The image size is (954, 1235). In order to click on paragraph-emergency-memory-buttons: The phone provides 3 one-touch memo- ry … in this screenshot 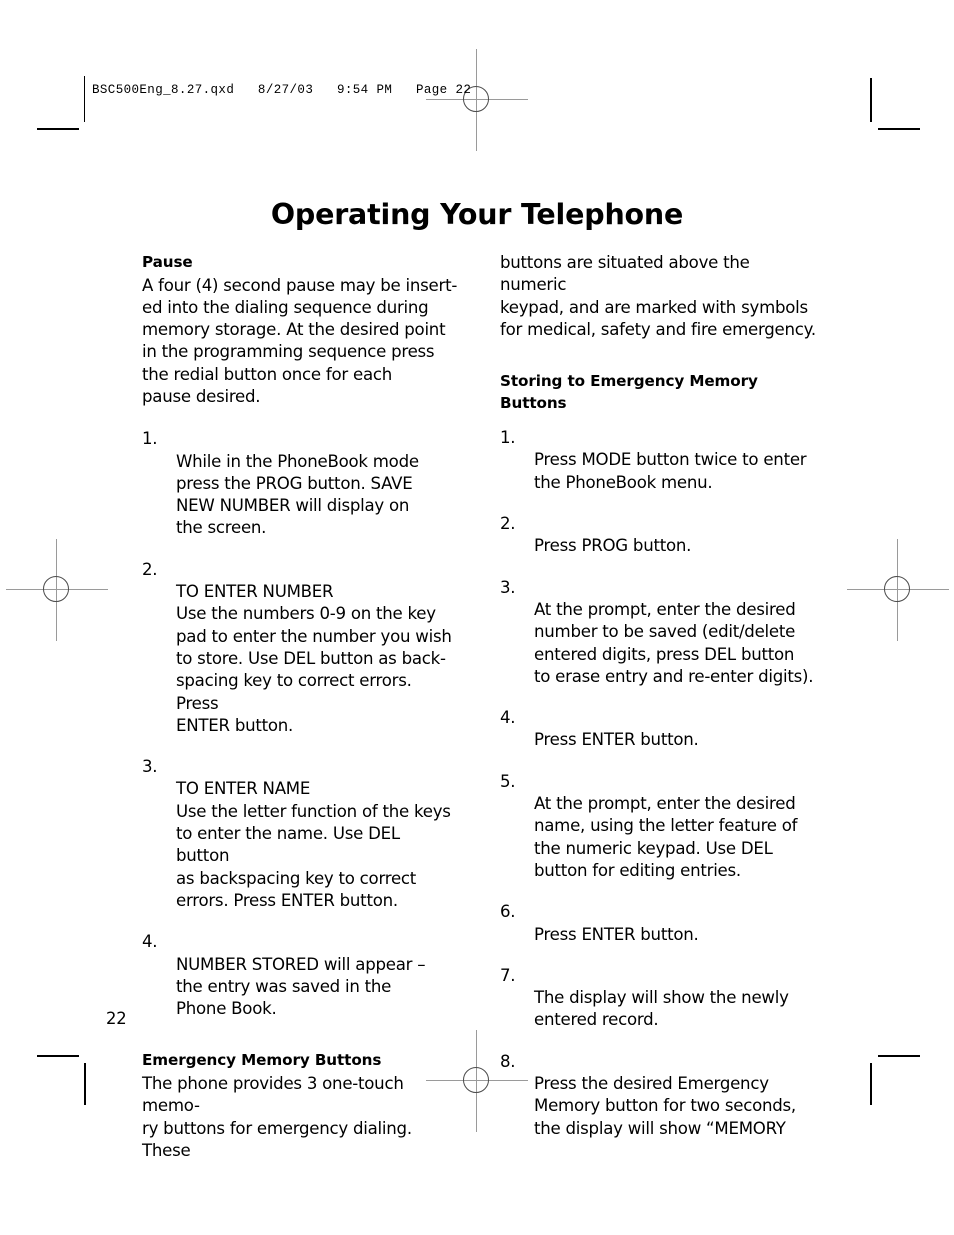, I will do `click(277, 1116)`.